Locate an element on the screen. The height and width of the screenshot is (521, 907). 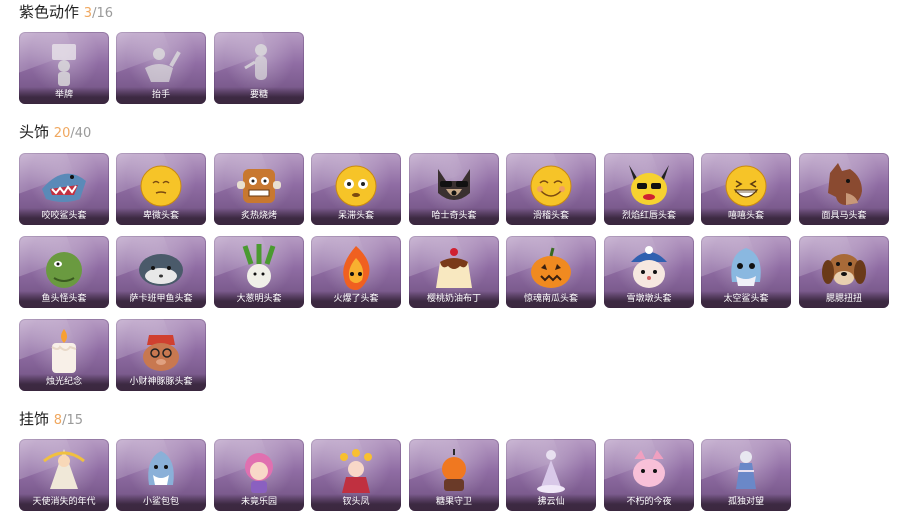
item-label: 小鲨包包 is located at coordinates (161, 502).